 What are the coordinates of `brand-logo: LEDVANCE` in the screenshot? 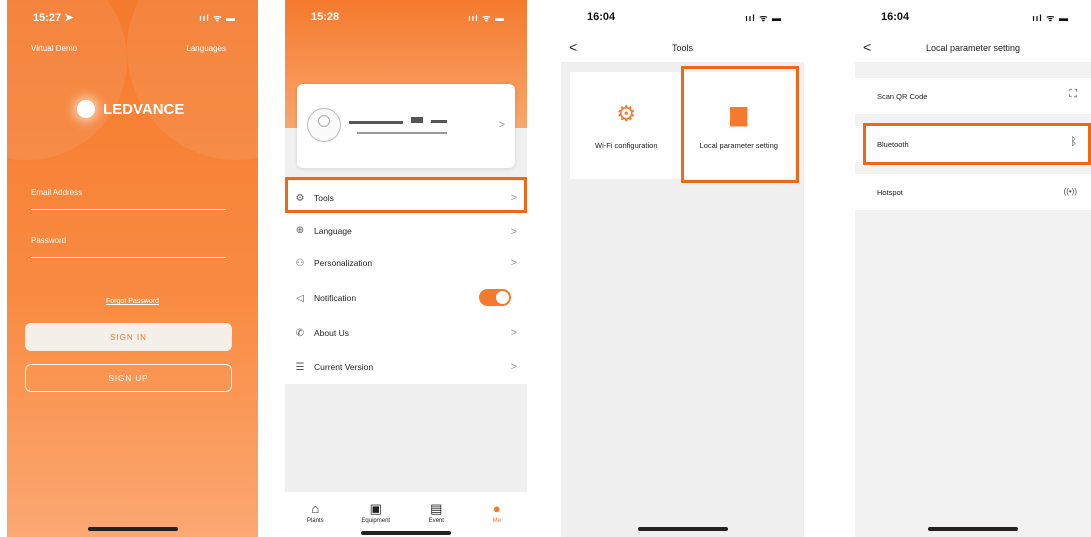 It's located at (130, 109).